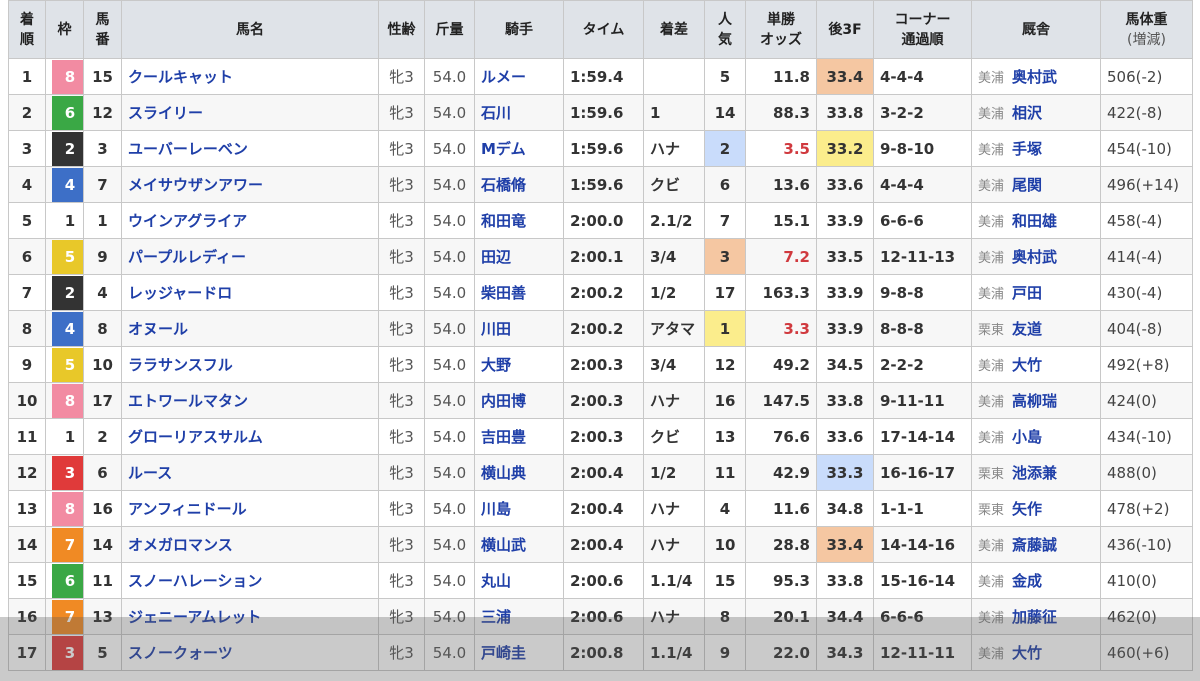  I want to click on horse-name-link: グローリアスサルム, so click(195, 437).